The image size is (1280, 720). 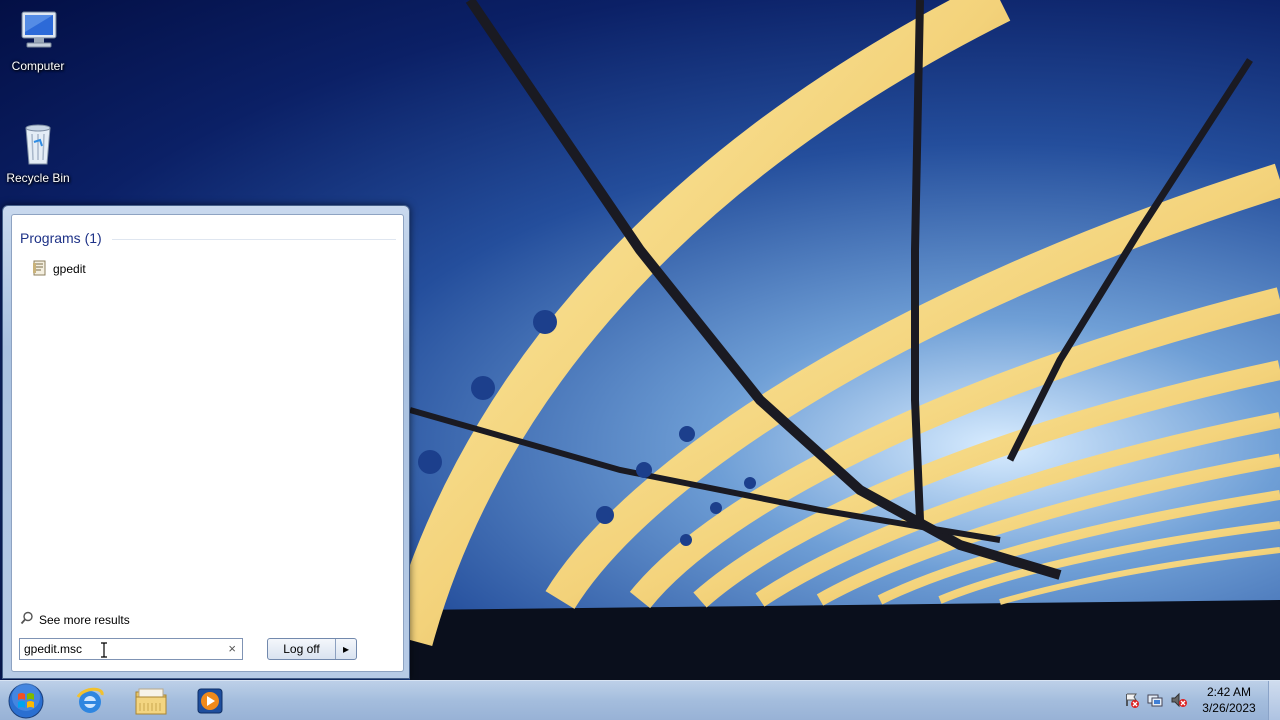 I want to click on start-search-box: ×, so click(x=131, y=649).